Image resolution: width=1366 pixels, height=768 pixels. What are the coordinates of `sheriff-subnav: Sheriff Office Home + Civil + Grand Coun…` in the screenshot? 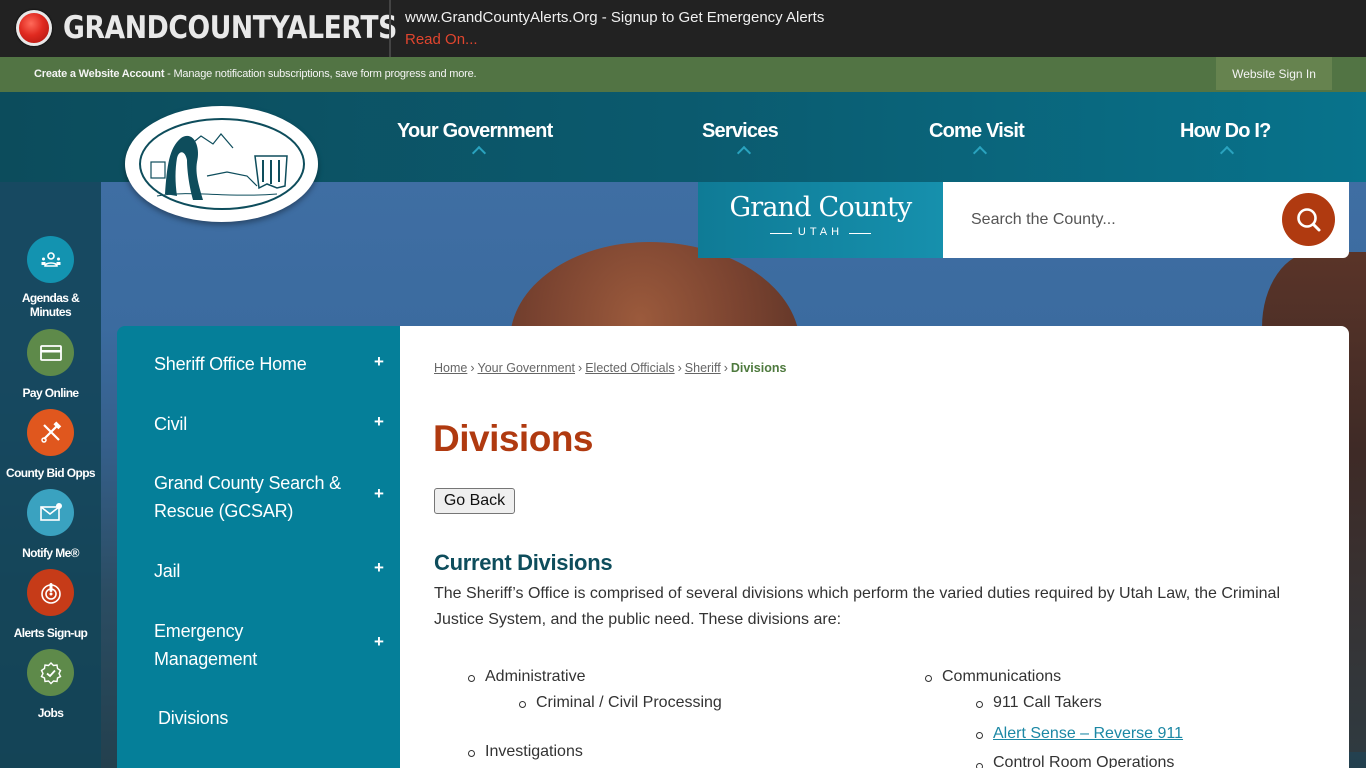 It's located at (258, 547).